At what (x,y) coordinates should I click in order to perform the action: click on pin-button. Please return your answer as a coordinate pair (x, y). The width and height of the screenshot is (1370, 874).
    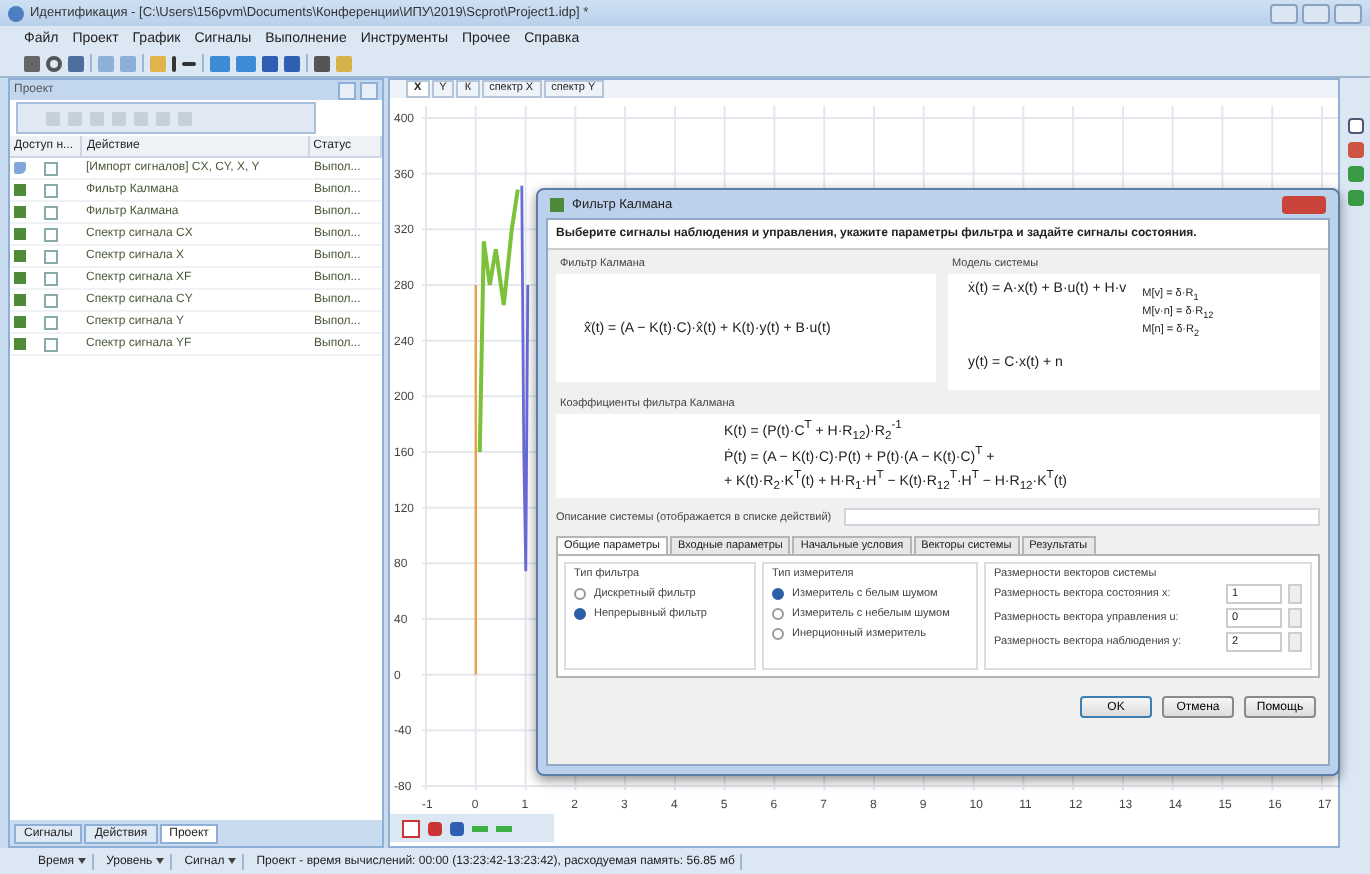
    Looking at the image, I should click on (347, 90).